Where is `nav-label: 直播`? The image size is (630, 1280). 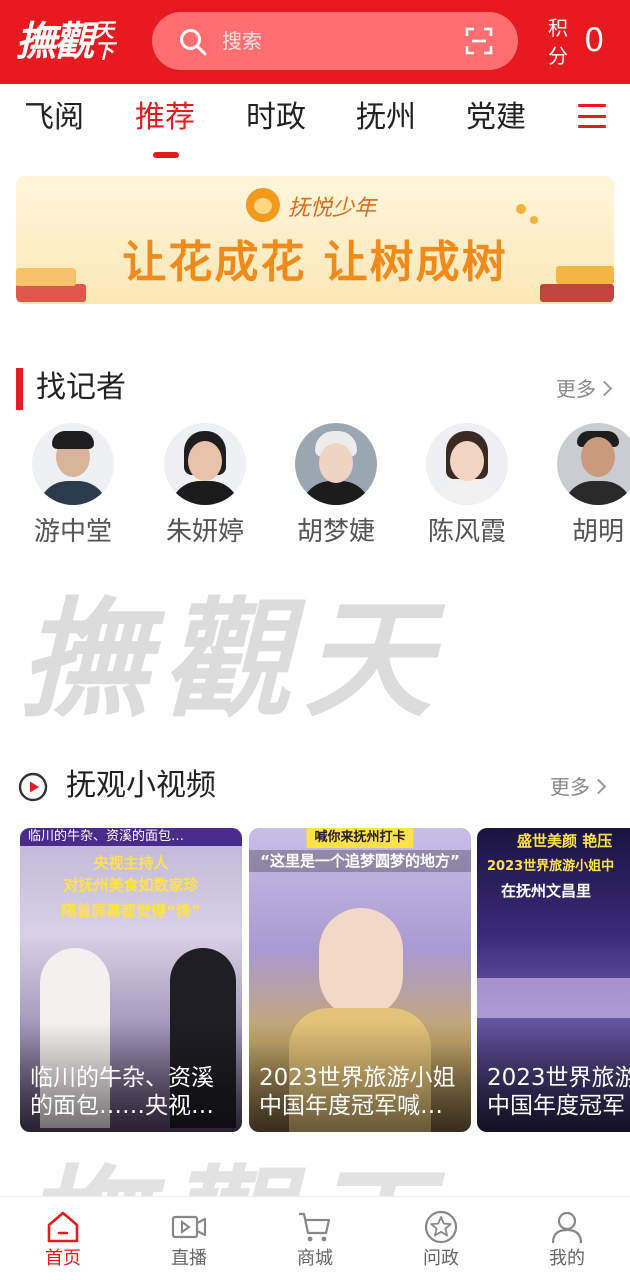
nav-label: 直播 is located at coordinates (189, 1258).